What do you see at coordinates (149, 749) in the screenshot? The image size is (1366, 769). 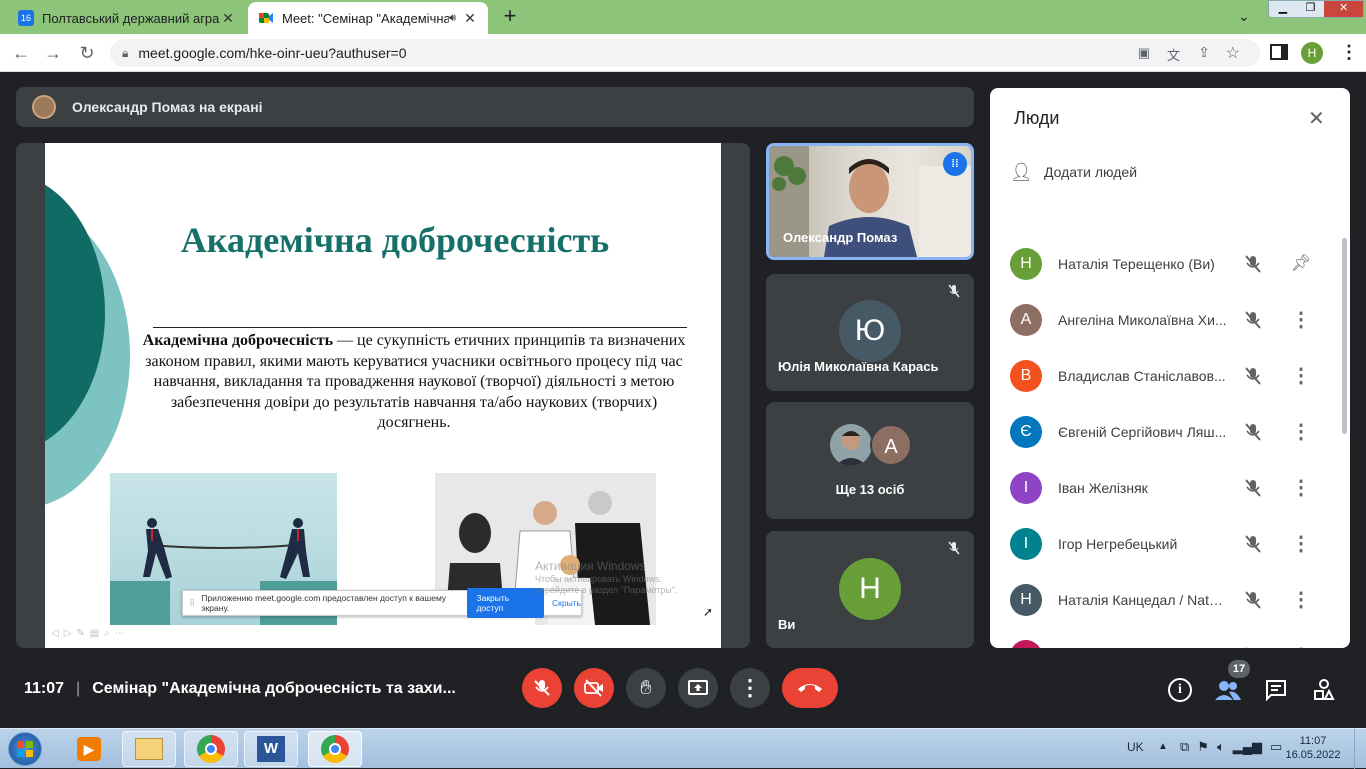 I see `taskbar-explorer` at bounding box center [149, 749].